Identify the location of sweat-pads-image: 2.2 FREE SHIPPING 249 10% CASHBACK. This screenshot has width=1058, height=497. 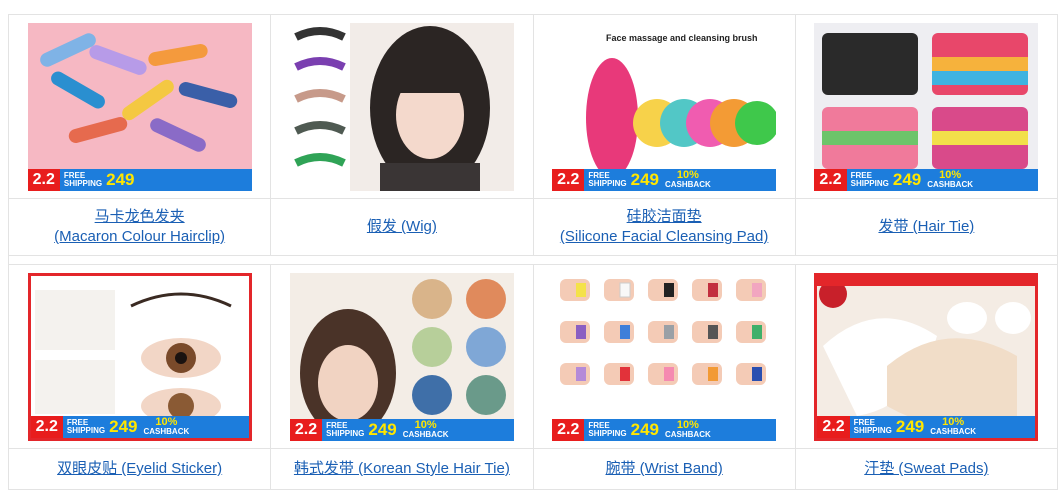
(926, 356).